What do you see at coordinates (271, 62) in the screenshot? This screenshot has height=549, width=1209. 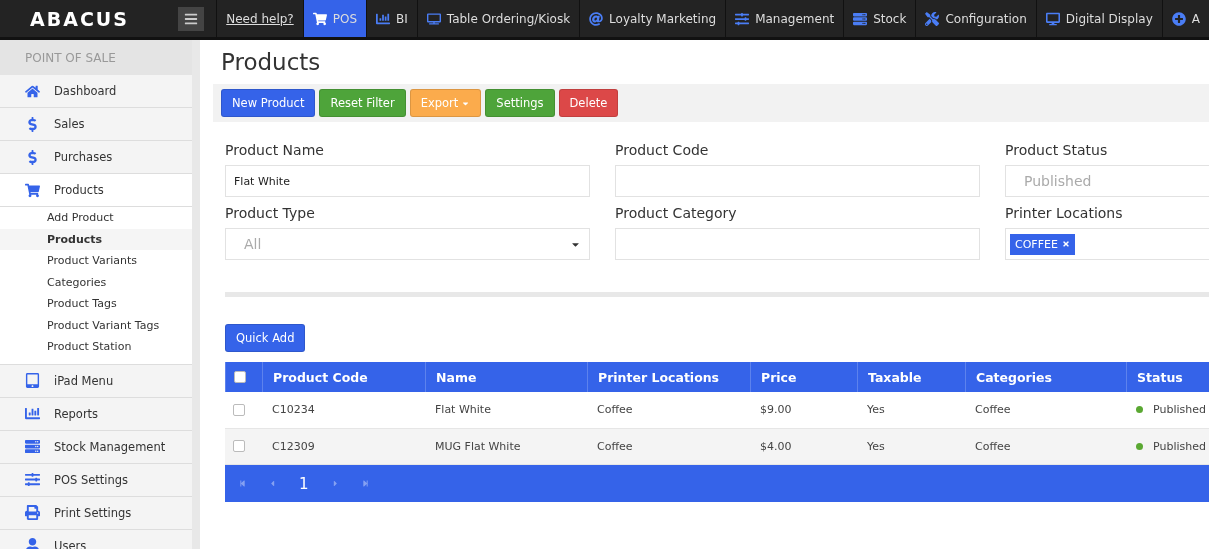 I see `page-title: Products` at bounding box center [271, 62].